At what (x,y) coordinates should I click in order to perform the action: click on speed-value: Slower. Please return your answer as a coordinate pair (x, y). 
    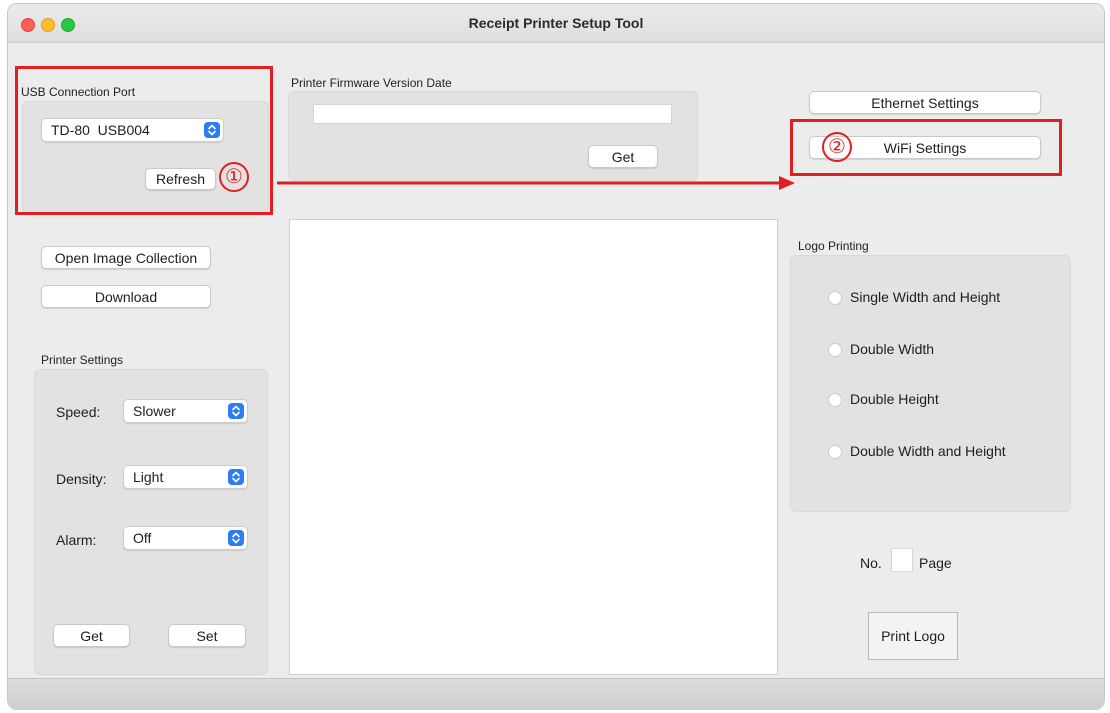
    Looking at the image, I should click on (154, 411).